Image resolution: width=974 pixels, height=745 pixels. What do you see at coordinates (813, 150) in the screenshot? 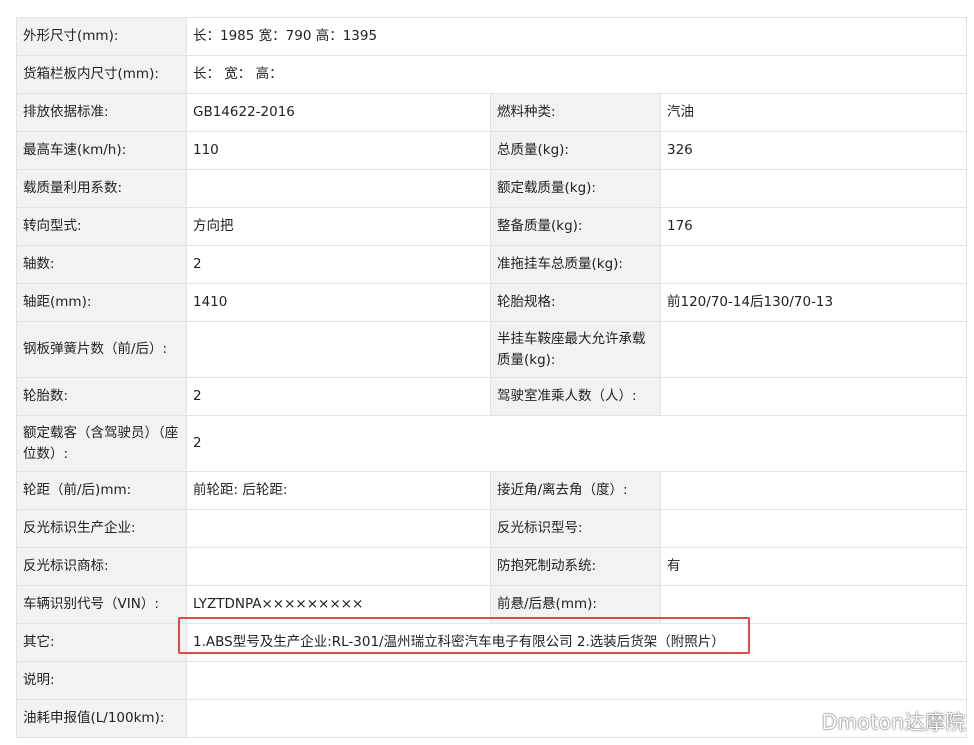
I see `value-gross-mass: 326` at bounding box center [813, 150].